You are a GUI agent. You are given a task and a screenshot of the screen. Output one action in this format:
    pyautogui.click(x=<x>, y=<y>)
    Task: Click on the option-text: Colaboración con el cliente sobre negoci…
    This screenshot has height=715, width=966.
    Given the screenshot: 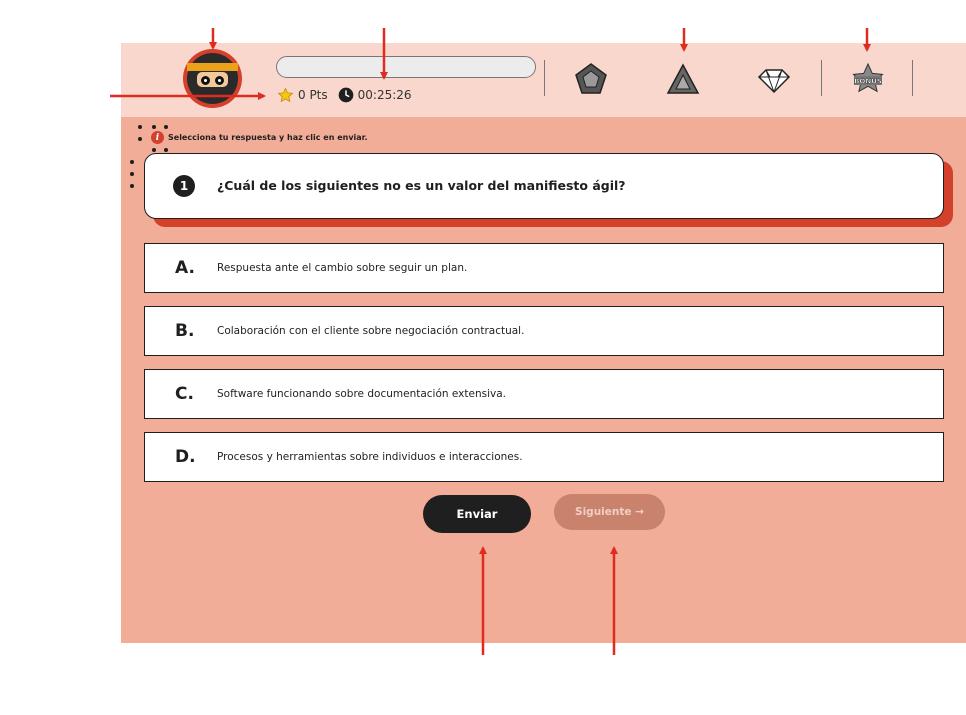 What is the action you would take?
    pyautogui.click(x=371, y=331)
    